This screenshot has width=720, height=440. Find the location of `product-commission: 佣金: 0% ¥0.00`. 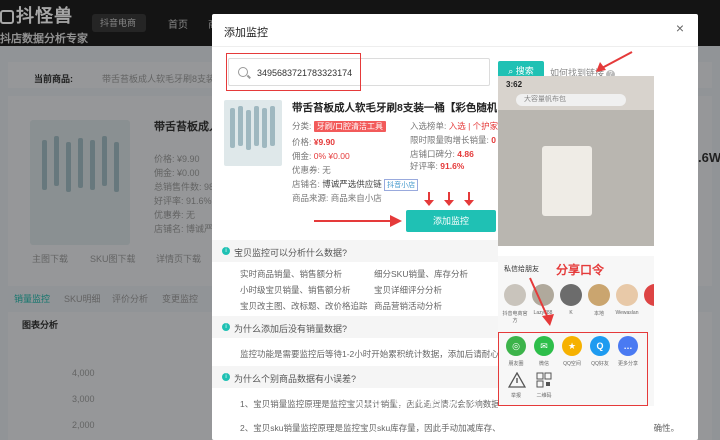

product-commission: 佣金: 0% ¥0.00 is located at coordinates (321, 156).